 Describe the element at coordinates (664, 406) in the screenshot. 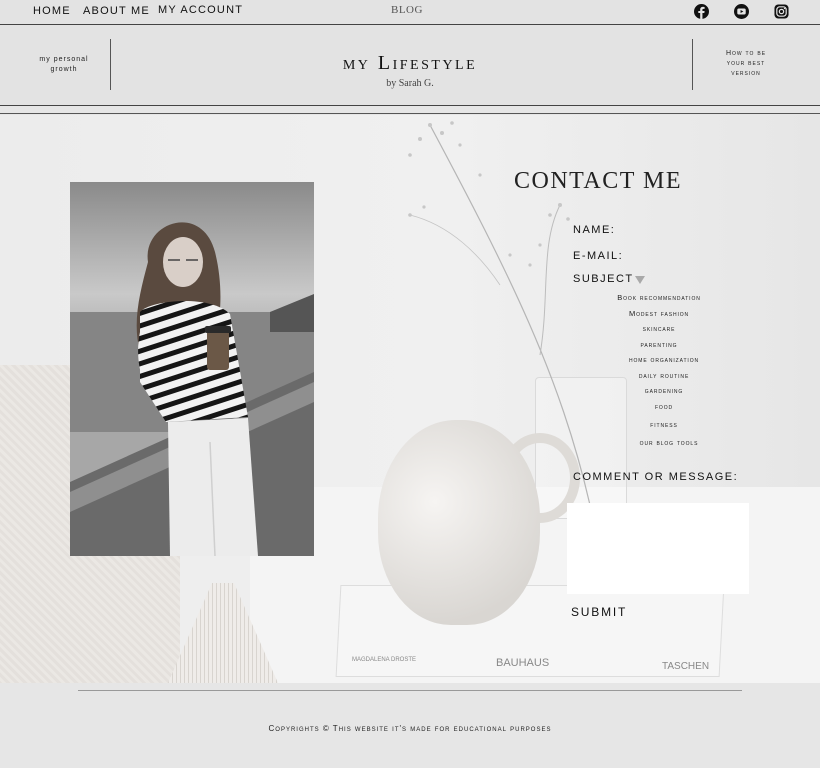

I see `subject-option: food` at that location.